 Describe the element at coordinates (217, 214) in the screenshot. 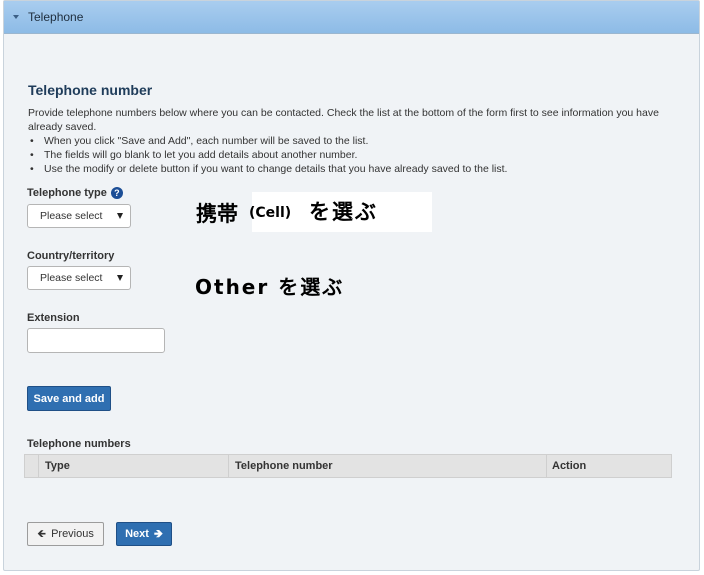

I see `annotation-type-prefix: 携帯` at that location.